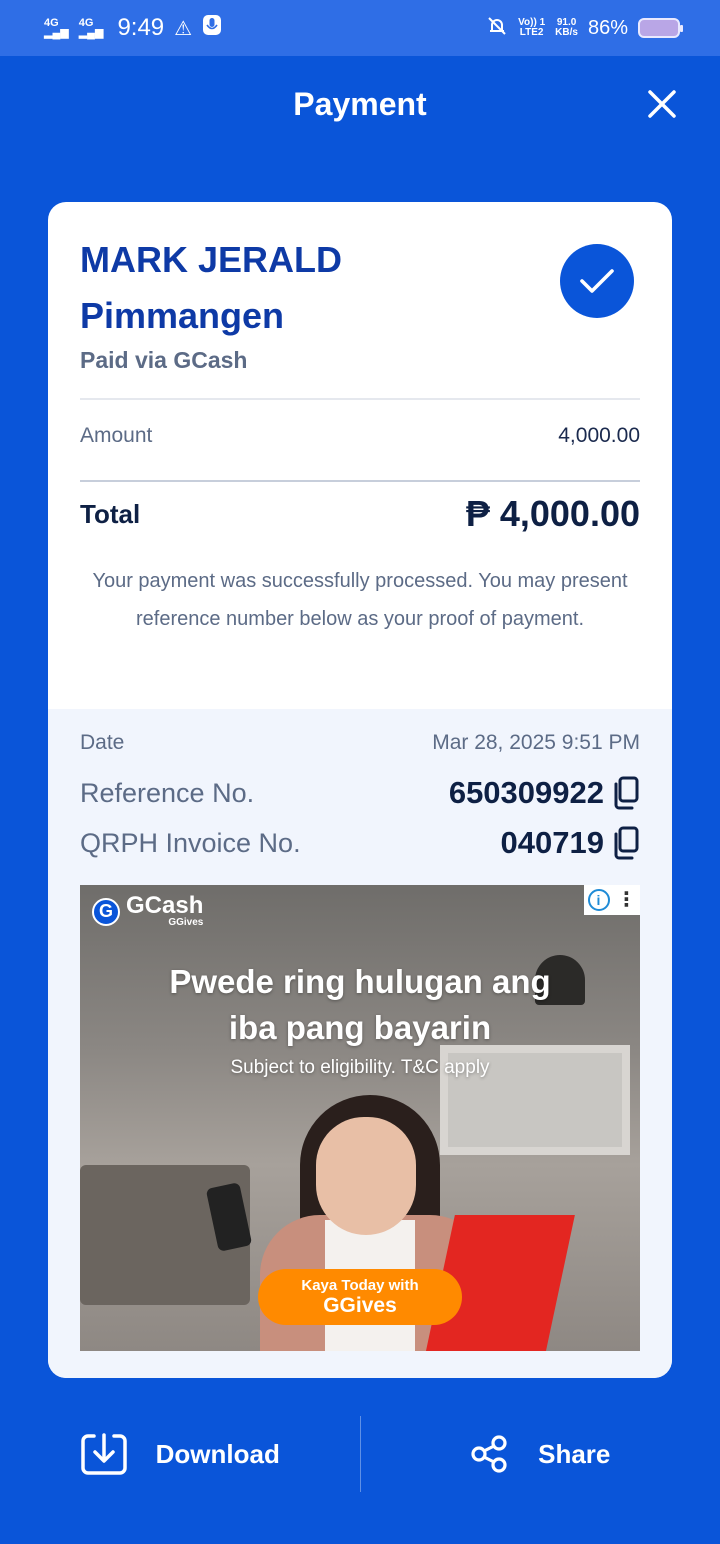 Image resolution: width=720 pixels, height=1544 pixels. Describe the element at coordinates (526, 792) in the screenshot. I see `reference-value: 650309922` at that location.